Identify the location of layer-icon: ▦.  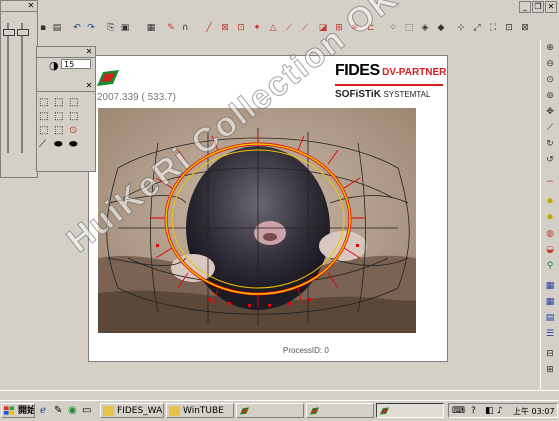
(550, 286).